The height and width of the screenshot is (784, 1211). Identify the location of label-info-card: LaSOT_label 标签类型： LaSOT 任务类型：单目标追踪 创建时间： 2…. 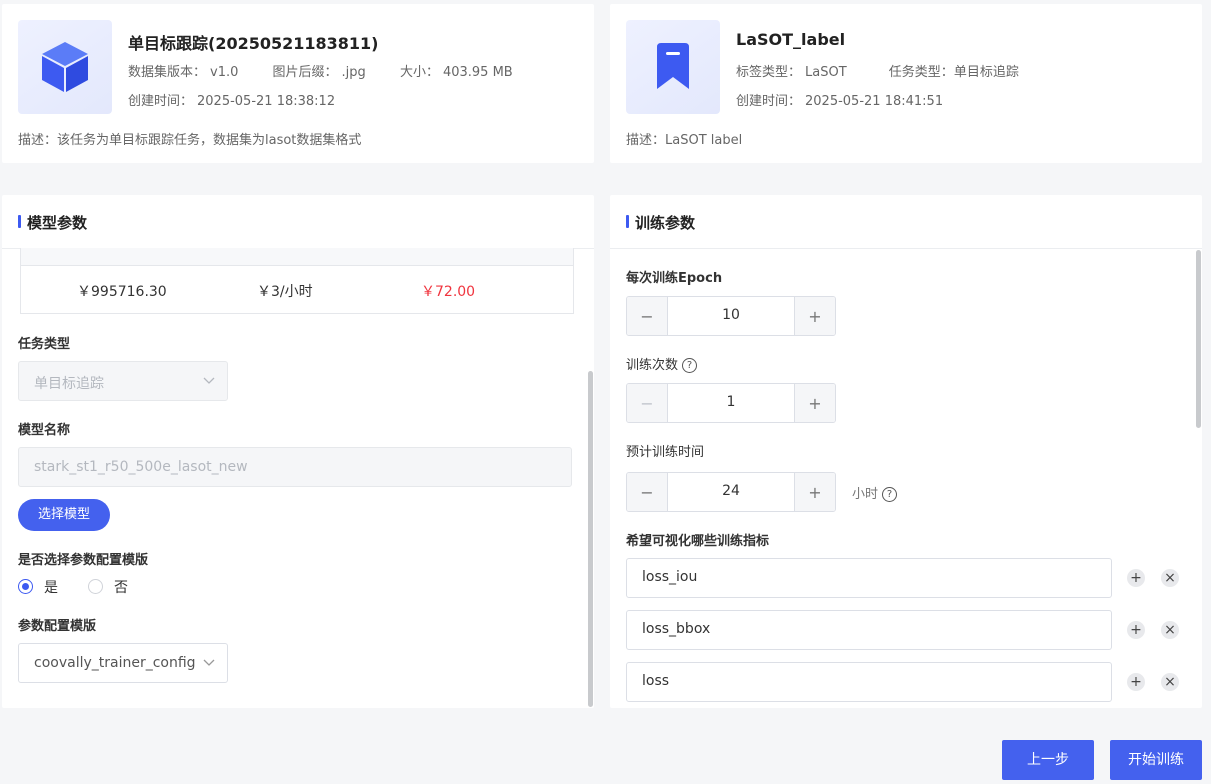
(906, 83).